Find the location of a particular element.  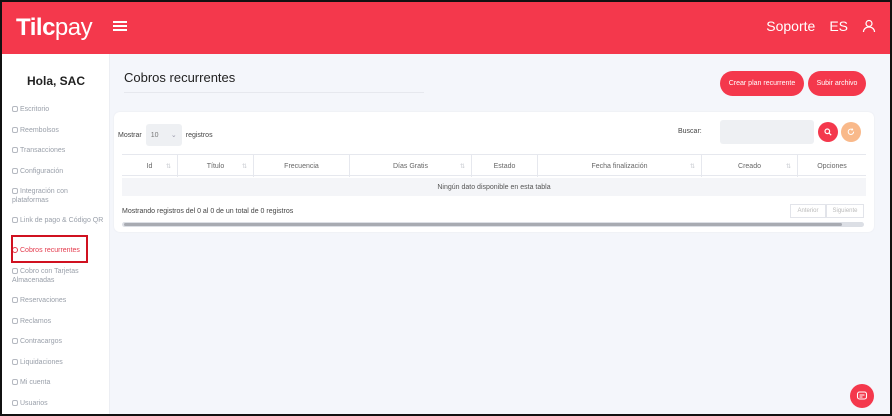

search-icon is located at coordinates (828, 132).